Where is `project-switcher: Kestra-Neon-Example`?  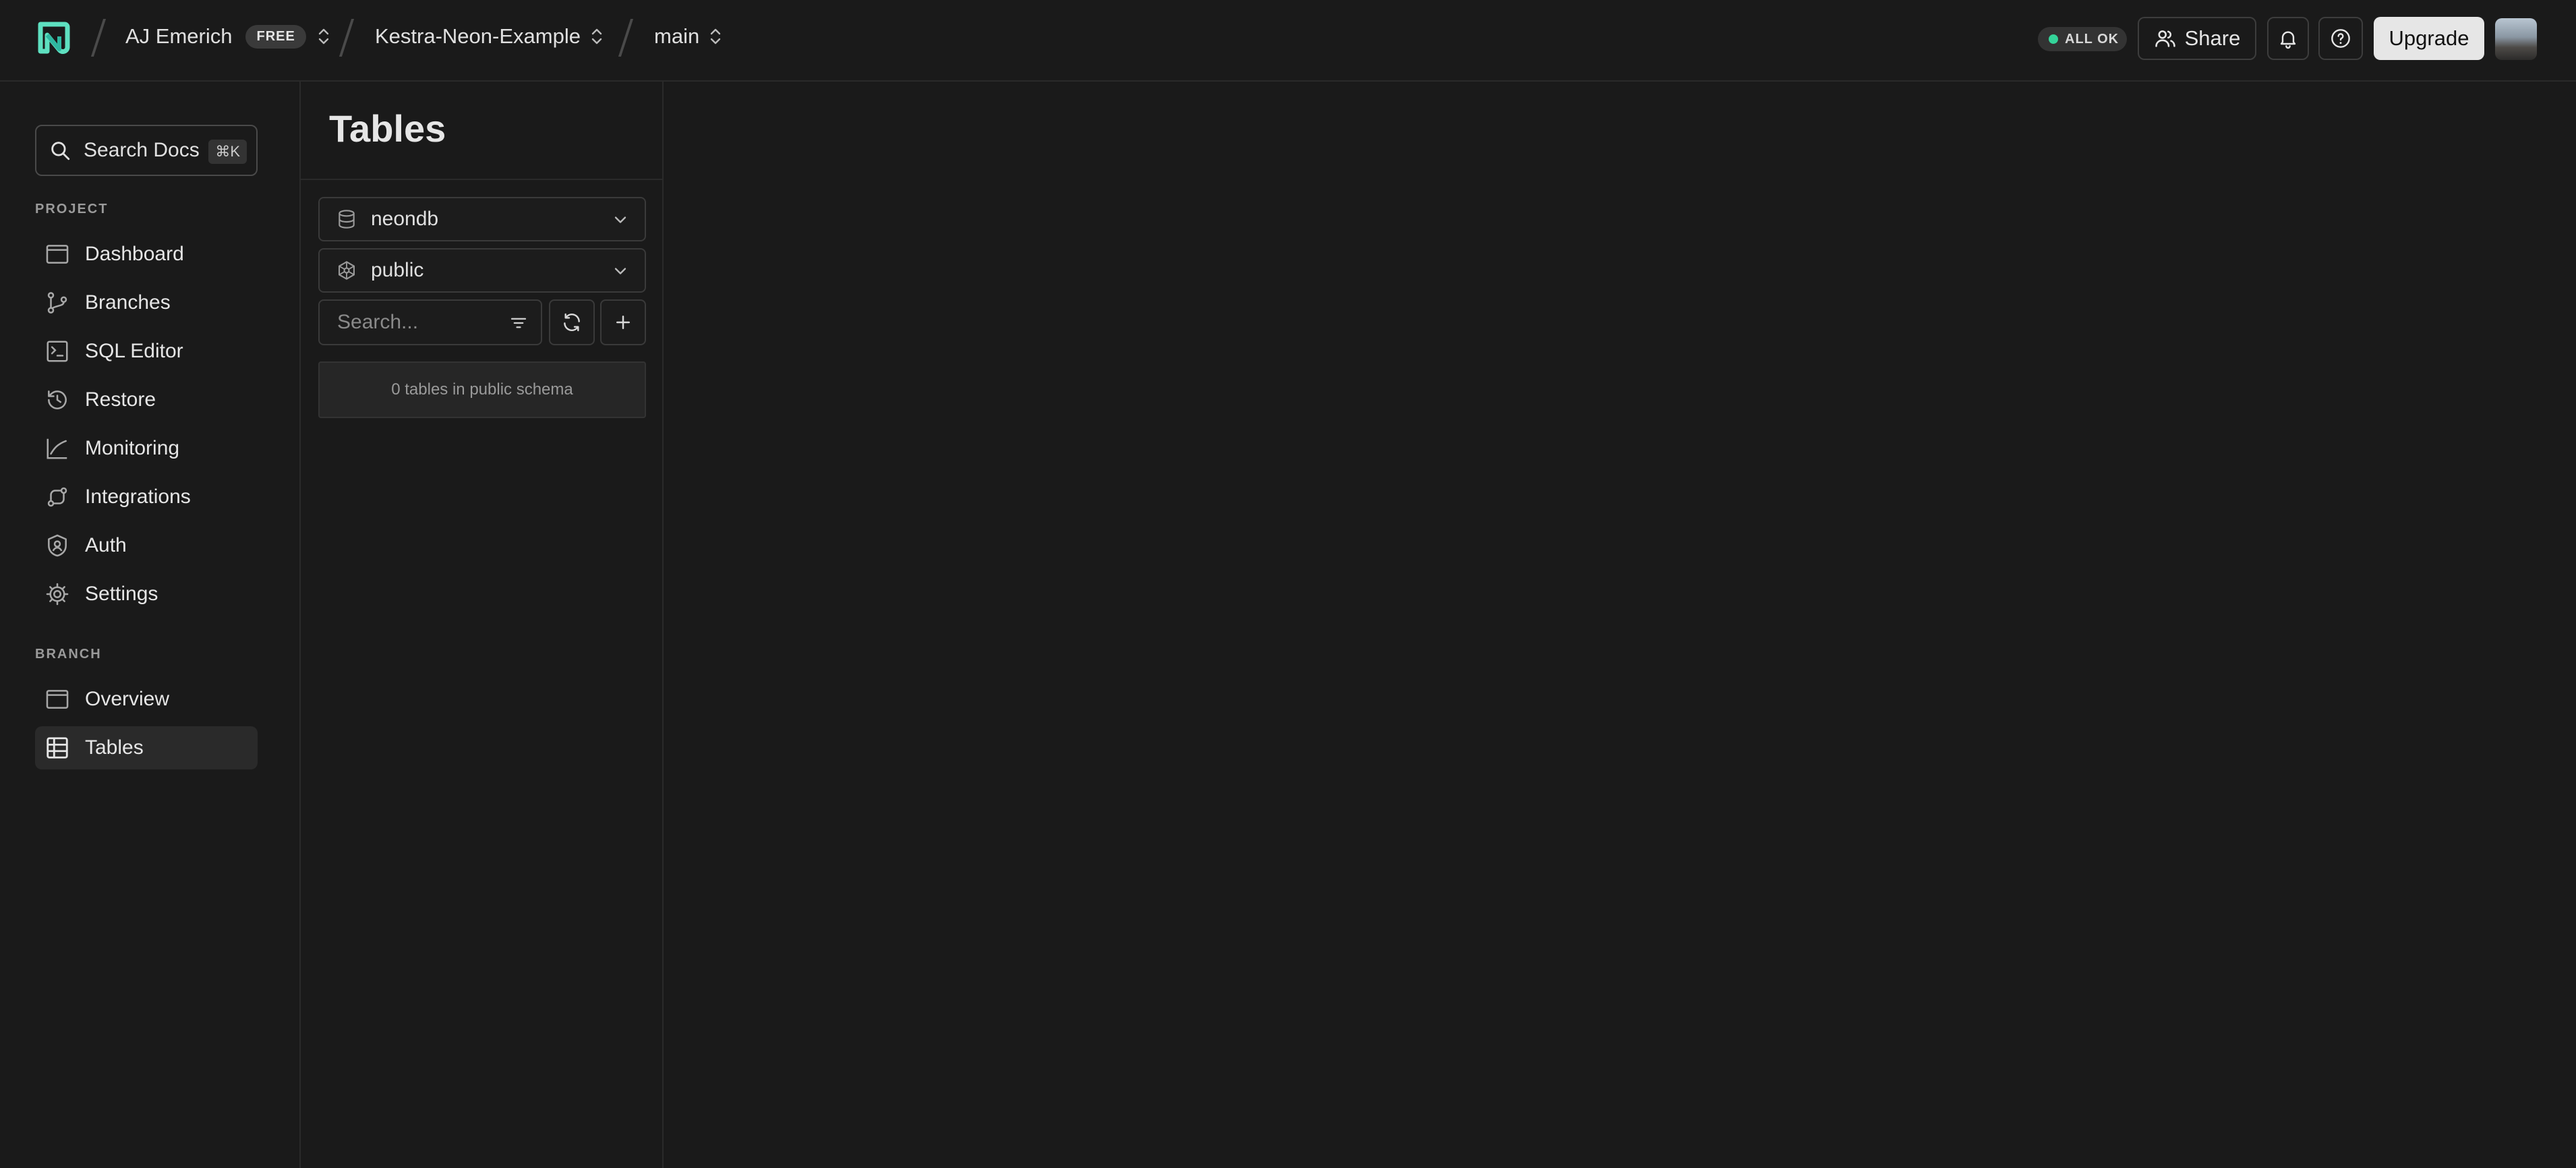
project-switcher: Kestra-Neon-Example is located at coordinates (490, 36).